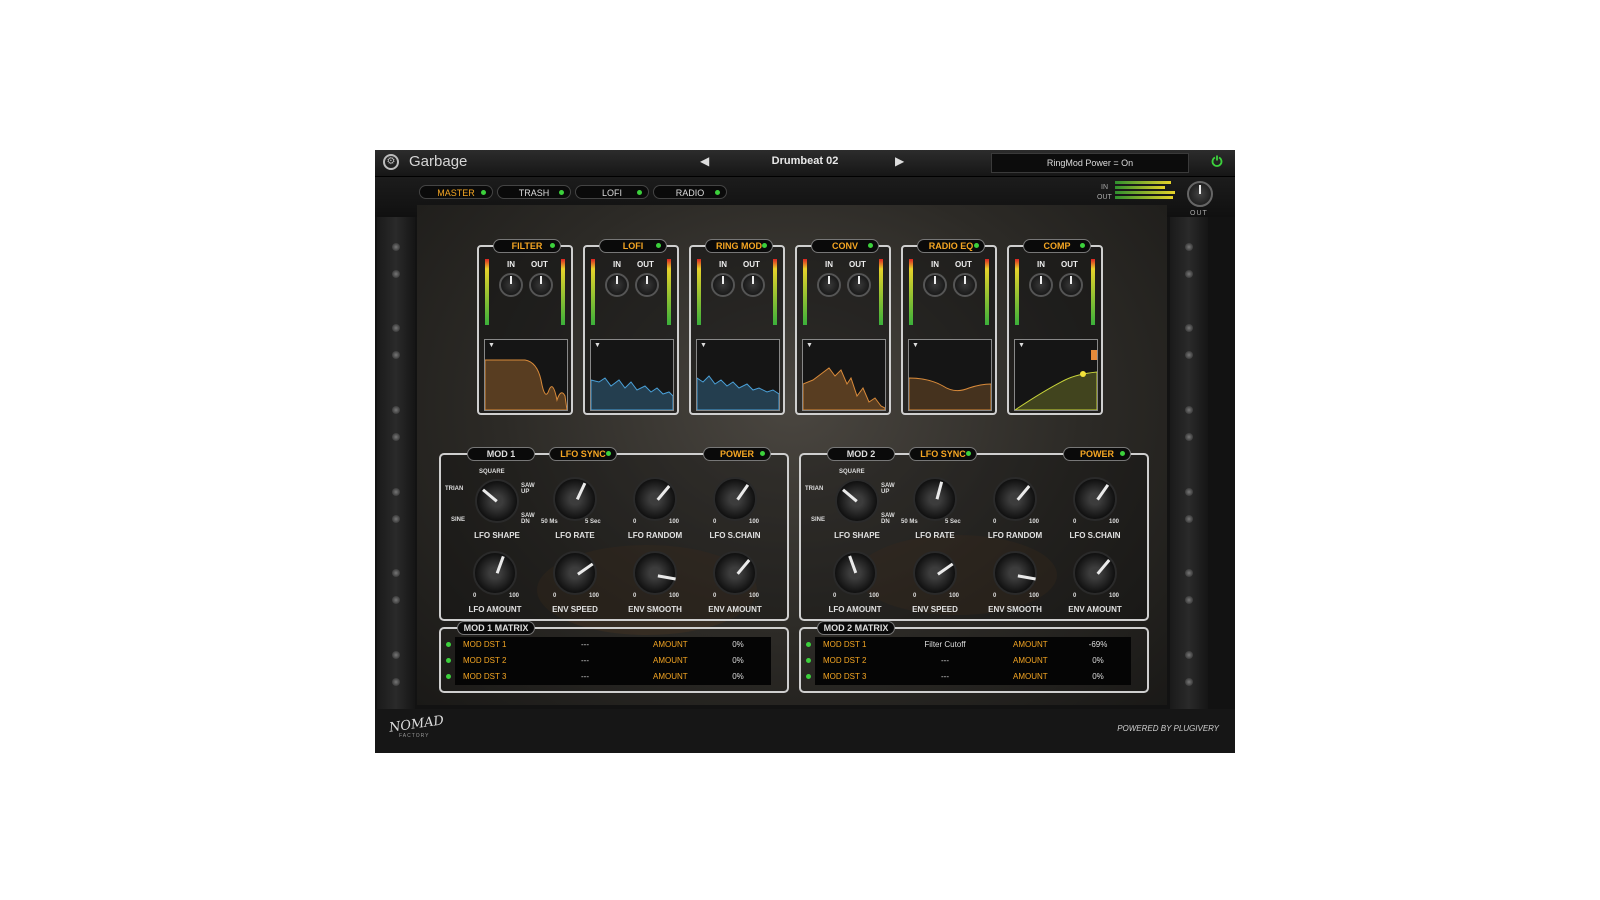 This screenshot has width=1600, height=900. What do you see at coordinates (737, 454) in the screenshot?
I see `mod1-power-button: POWER` at bounding box center [737, 454].